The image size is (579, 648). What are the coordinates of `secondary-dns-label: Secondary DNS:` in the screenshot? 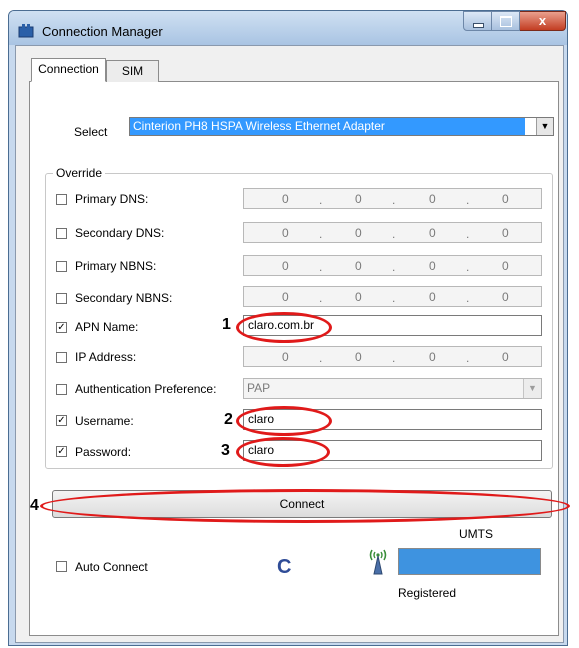 It's located at (120, 233).